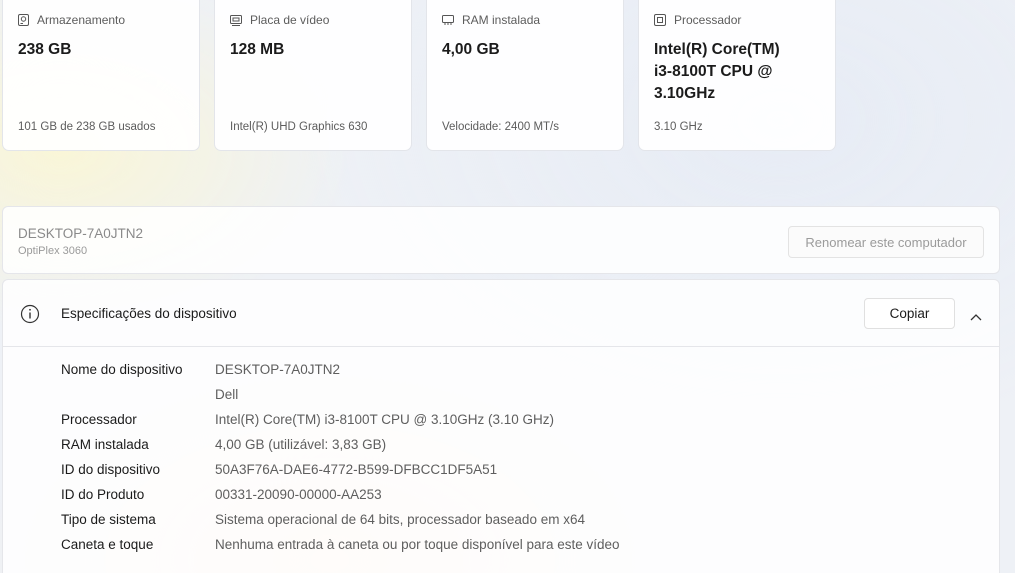 This screenshot has height=573, width=1015. Describe the element at coordinates (708, 20) in the screenshot. I see `card-label: Processador` at that location.